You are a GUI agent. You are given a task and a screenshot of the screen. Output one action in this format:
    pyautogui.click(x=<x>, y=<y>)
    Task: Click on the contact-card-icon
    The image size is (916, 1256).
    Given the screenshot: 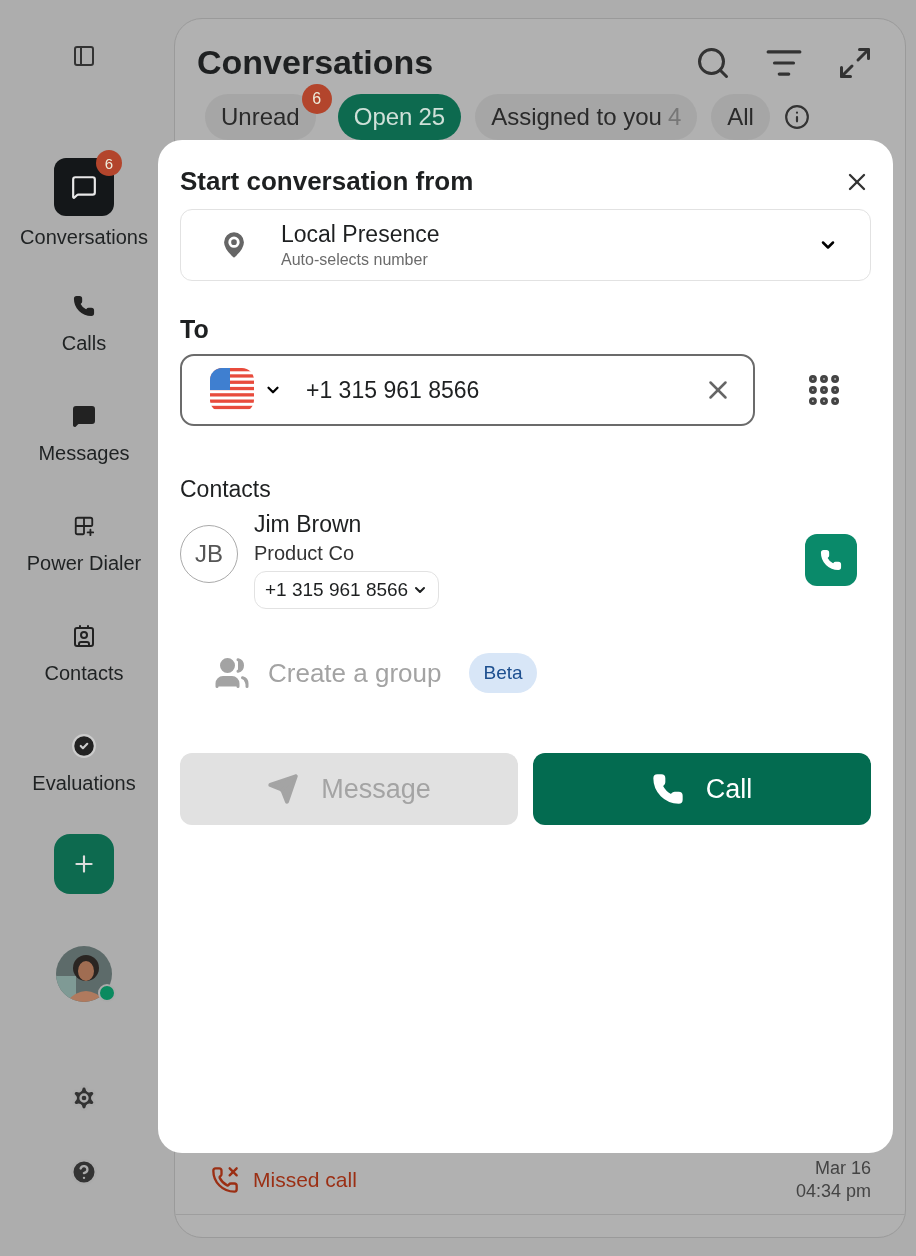 What is the action you would take?
    pyautogui.click(x=84, y=636)
    